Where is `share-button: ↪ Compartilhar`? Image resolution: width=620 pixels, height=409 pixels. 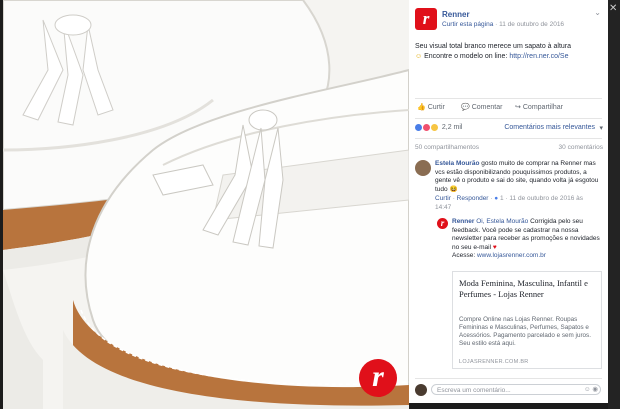 share-button: ↪ Compartilhar is located at coordinates (539, 107).